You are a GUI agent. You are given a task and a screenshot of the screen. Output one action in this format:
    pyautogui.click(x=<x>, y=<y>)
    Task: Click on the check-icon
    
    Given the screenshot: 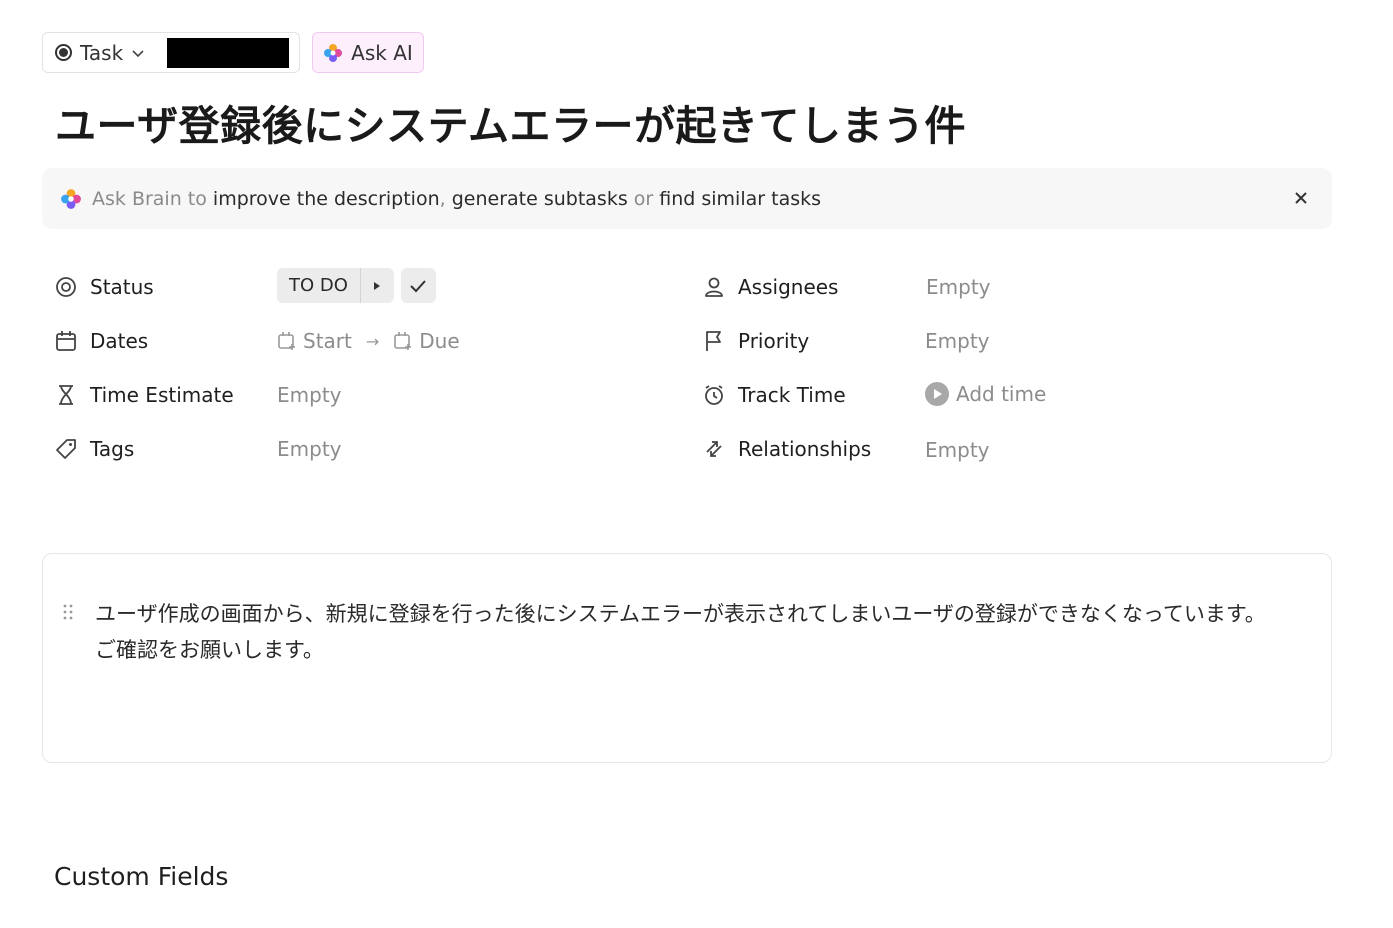 What is the action you would take?
    pyautogui.click(x=418, y=285)
    